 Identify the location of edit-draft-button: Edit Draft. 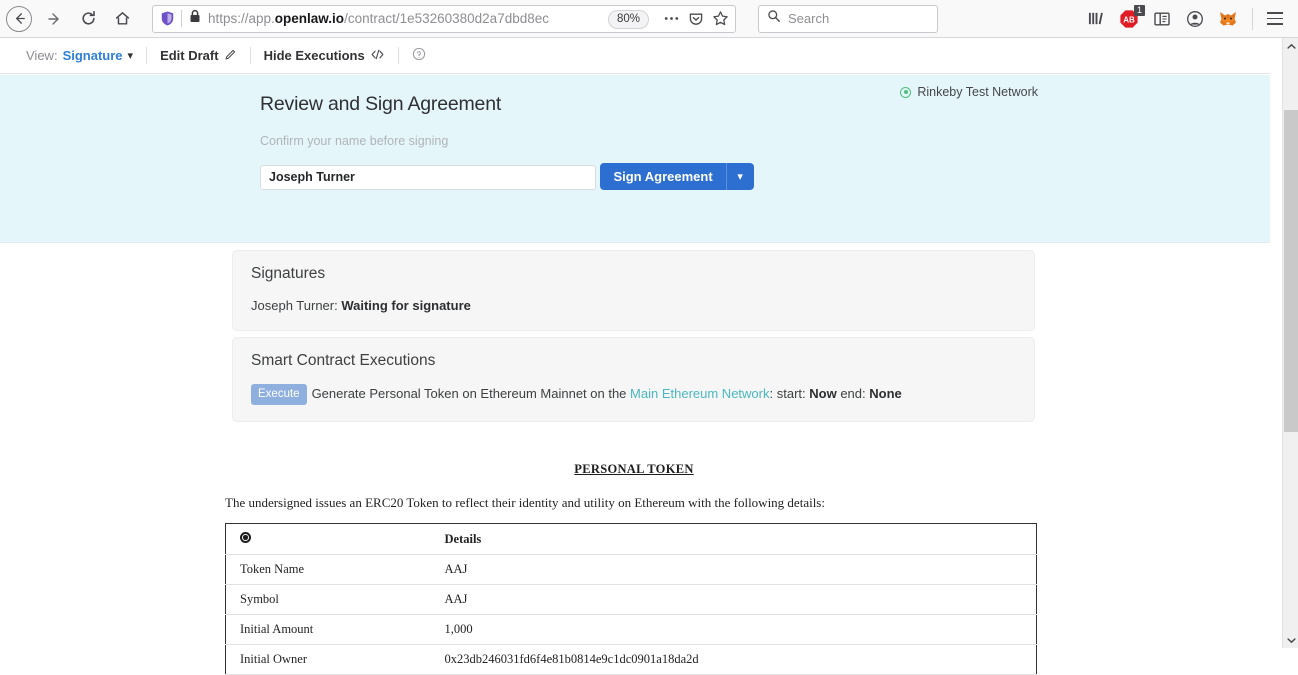
(198, 56).